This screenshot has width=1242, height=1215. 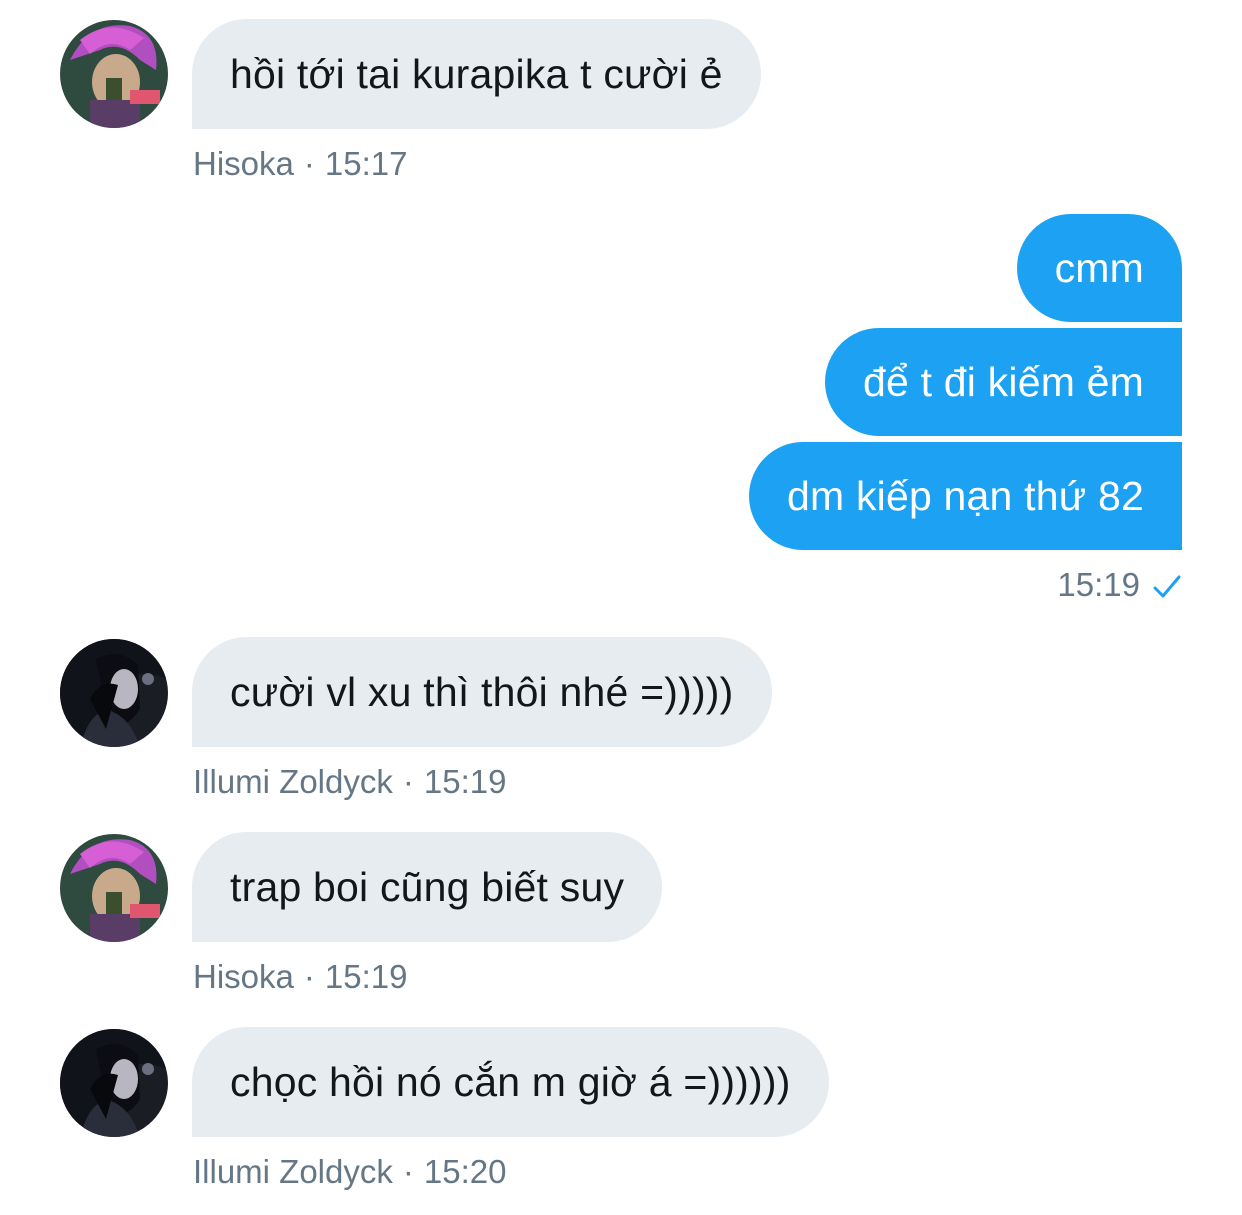 I want to click on message-bubble: dm kiếp nạn thứ 82, so click(x=965, y=496).